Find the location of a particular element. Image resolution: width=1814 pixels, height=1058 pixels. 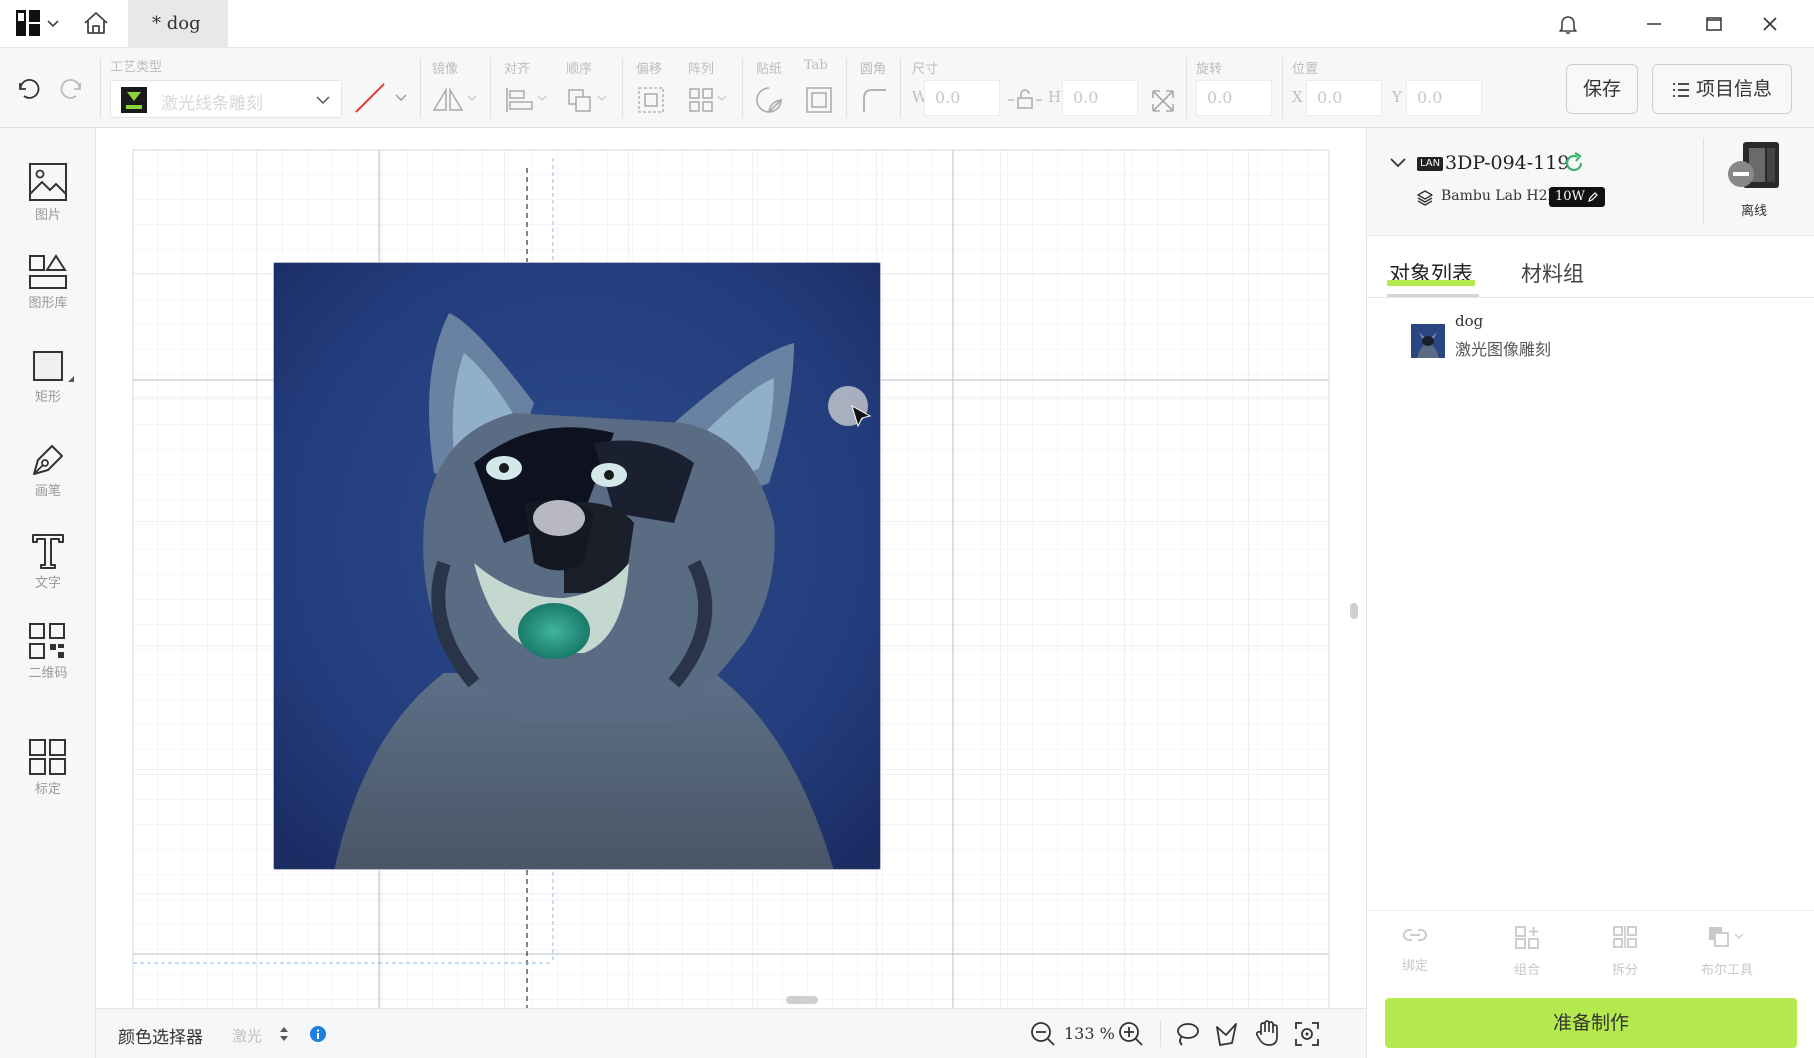

notification-bell-icon is located at coordinates (1568, 24).